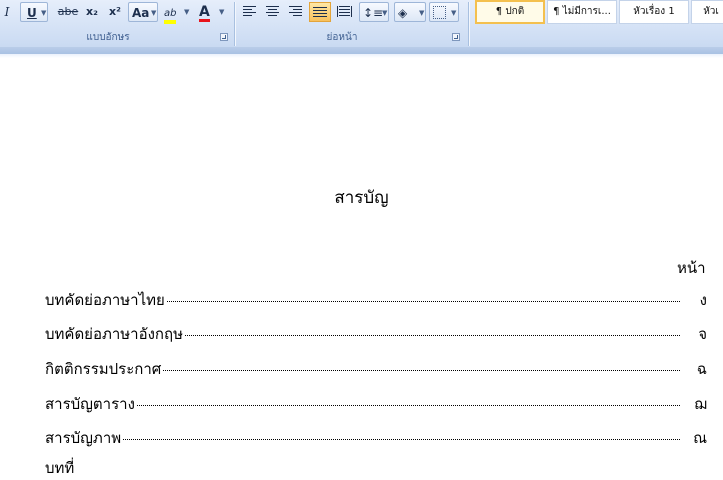 Image resolution: width=723 pixels, height=480 pixels. I want to click on toc-entry: บทคัดย่อภาษาไทย ง, so click(377, 300).